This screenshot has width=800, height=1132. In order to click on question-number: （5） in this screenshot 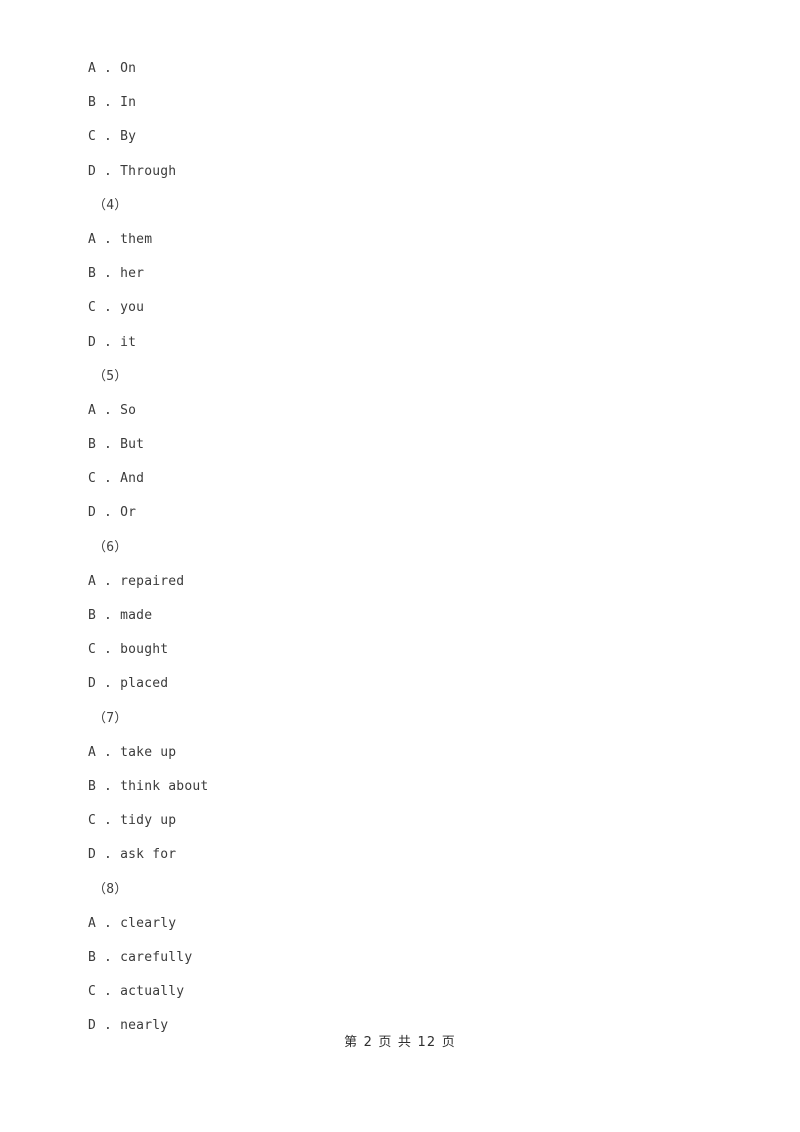, I will do `click(110, 376)`.